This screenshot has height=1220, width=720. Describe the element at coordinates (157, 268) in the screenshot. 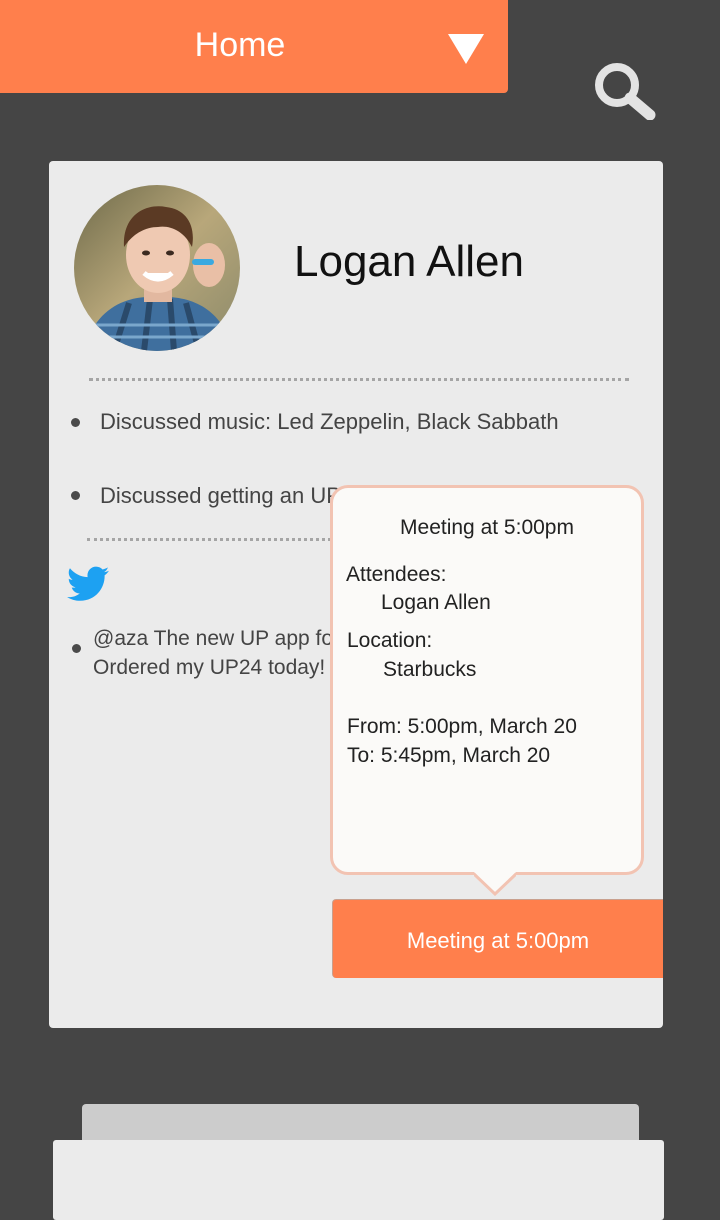

I see `avatar` at that location.